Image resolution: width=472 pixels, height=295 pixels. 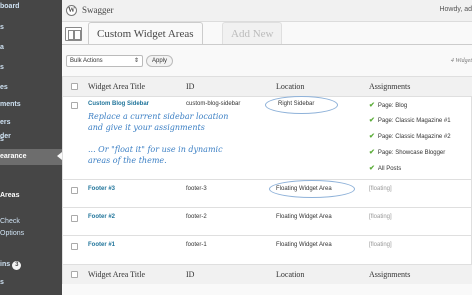 I want to click on widget-area-id: footer-1, so click(x=196, y=245).